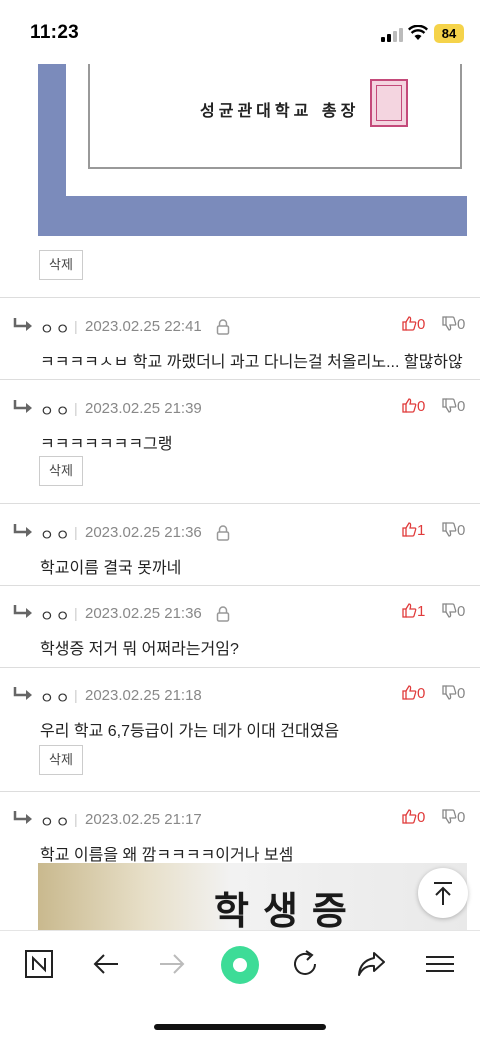 This screenshot has width=480, height=1039. What do you see at coordinates (280, 110) in the screenshot?
I see `certificate-issuer: 성균관대학교 총장` at bounding box center [280, 110].